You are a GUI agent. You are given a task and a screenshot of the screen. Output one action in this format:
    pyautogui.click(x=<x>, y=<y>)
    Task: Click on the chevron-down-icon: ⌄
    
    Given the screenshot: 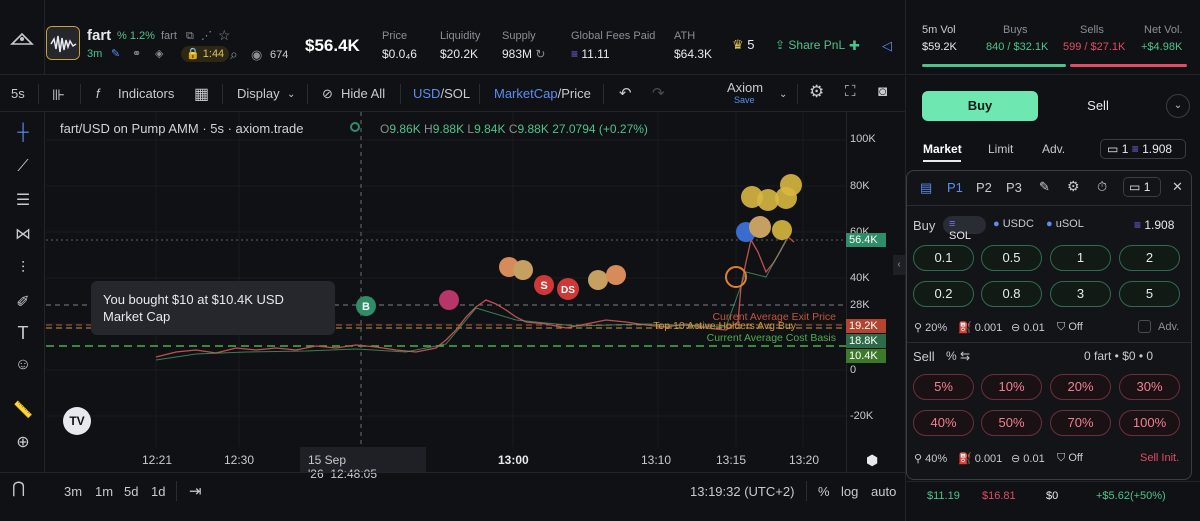 What is the action you would take?
    pyautogui.click(x=291, y=94)
    